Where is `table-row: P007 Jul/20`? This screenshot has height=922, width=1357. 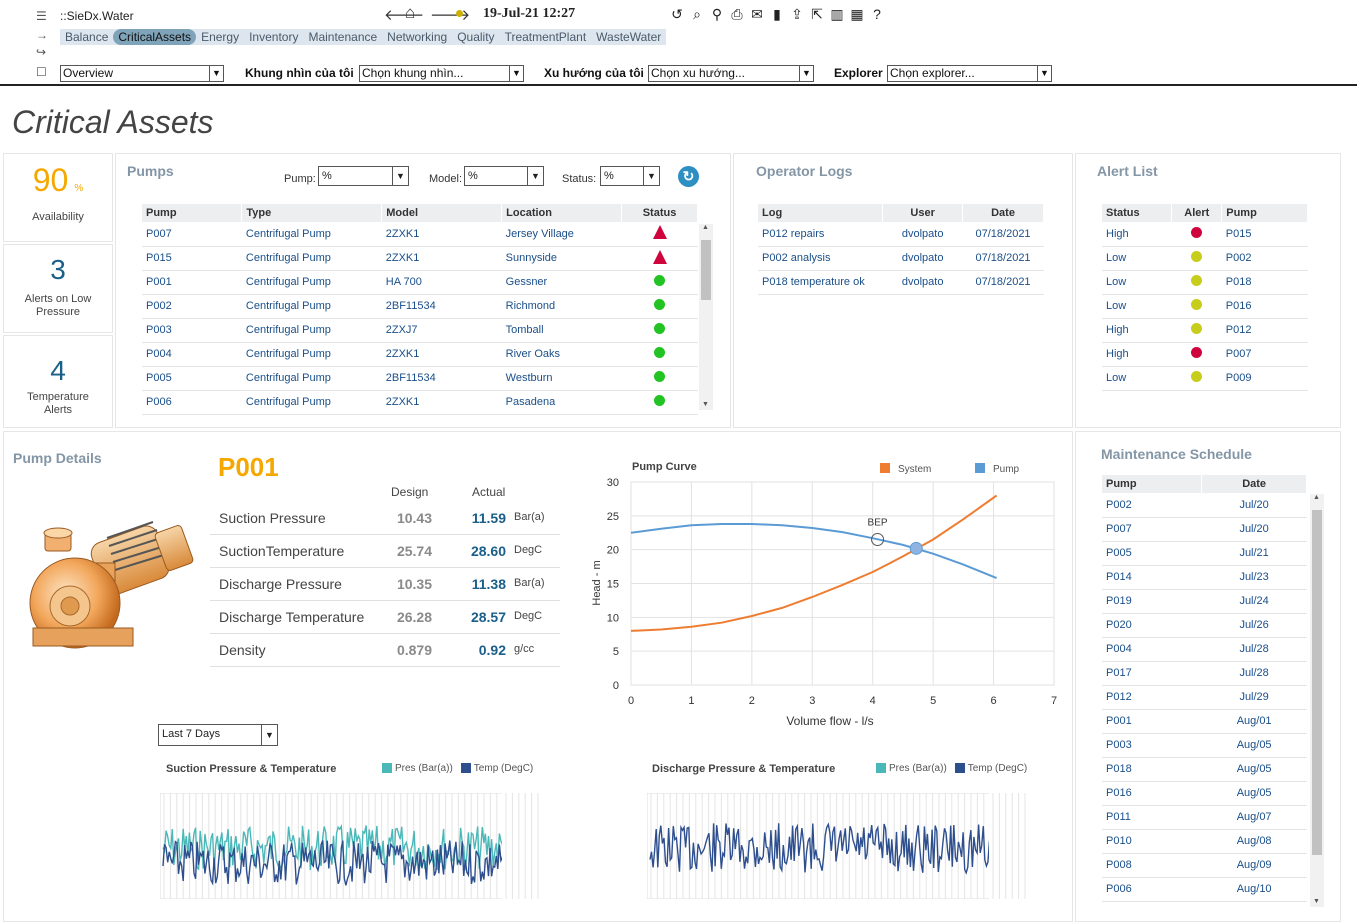 table-row: P007 Jul/20 is located at coordinates (1204, 529).